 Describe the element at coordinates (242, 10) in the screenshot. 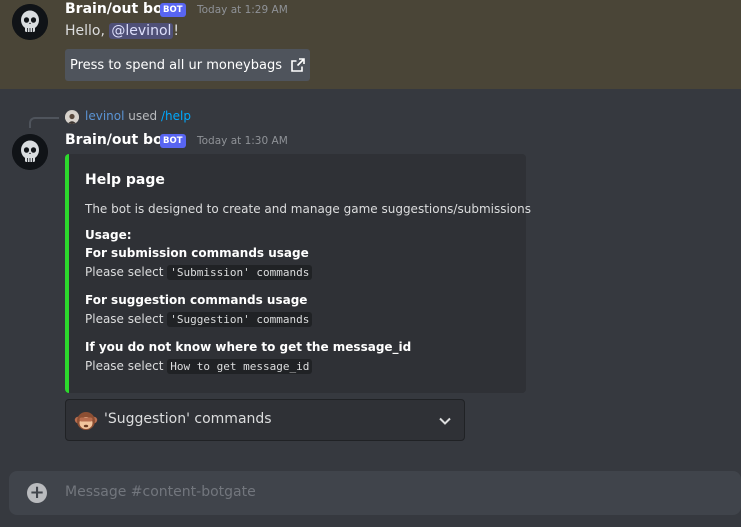

I see `timestamp: Today at 1:29 AM` at that location.